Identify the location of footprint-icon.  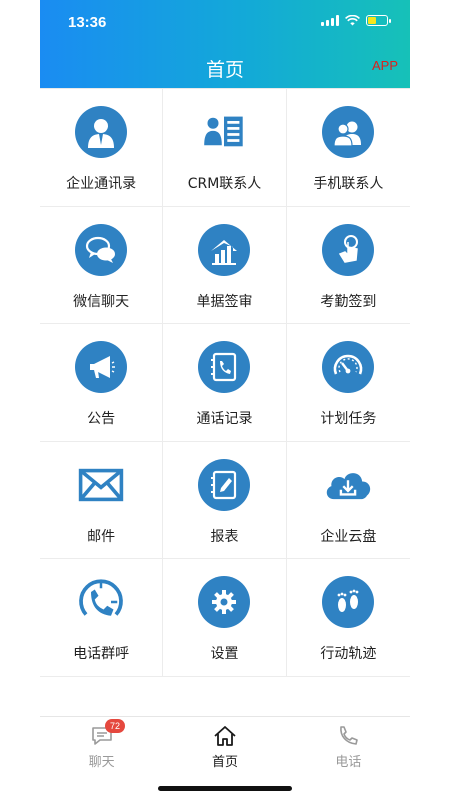
(348, 602).